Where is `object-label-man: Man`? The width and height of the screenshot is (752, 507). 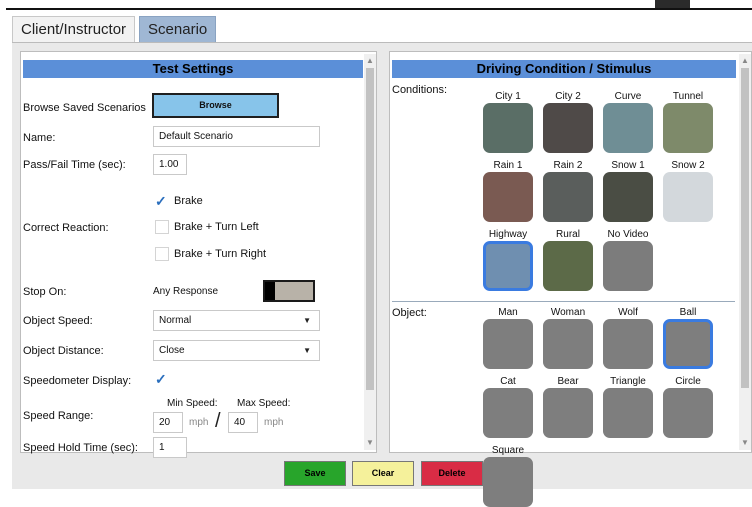 object-label-man: Man is located at coordinates (508, 312).